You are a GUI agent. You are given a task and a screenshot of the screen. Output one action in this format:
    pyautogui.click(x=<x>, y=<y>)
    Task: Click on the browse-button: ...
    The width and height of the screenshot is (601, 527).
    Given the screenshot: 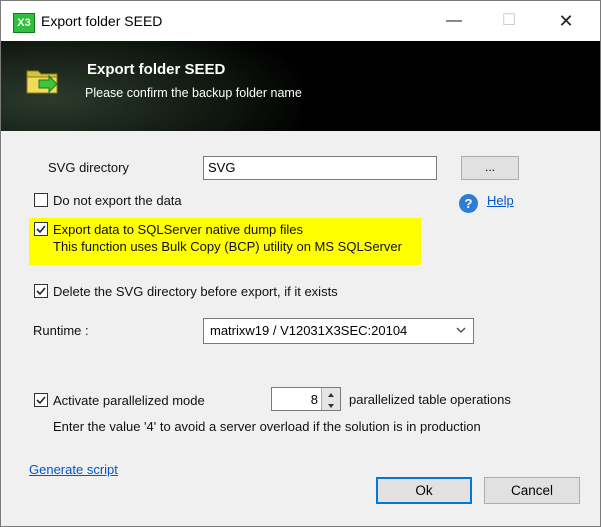 What is the action you would take?
    pyautogui.click(x=490, y=168)
    